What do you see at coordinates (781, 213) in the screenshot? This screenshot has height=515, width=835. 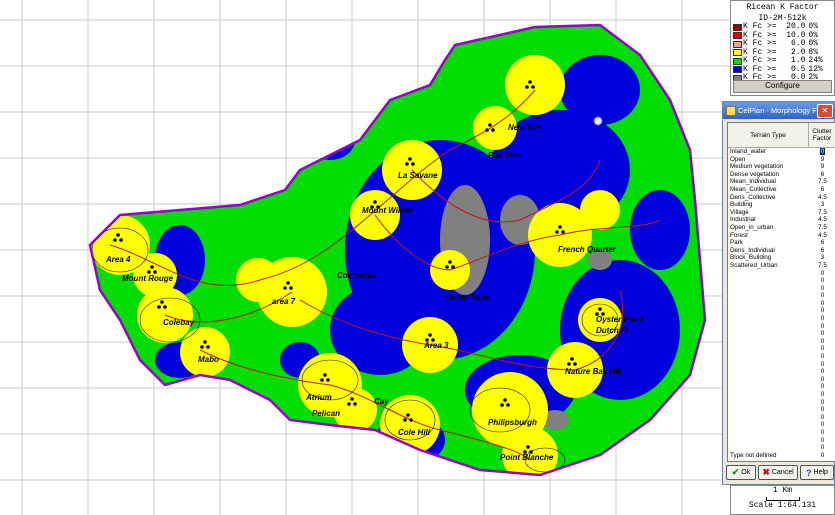 I see `table-row: Village 7.5` at bounding box center [781, 213].